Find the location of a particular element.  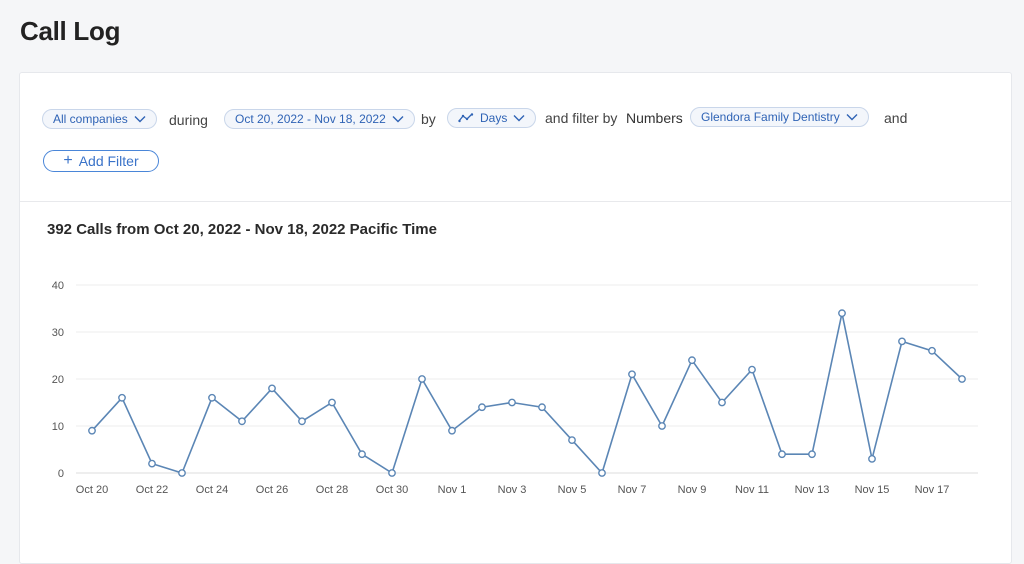

x-tick-label: Oct 26 is located at coordinates (272, 490).